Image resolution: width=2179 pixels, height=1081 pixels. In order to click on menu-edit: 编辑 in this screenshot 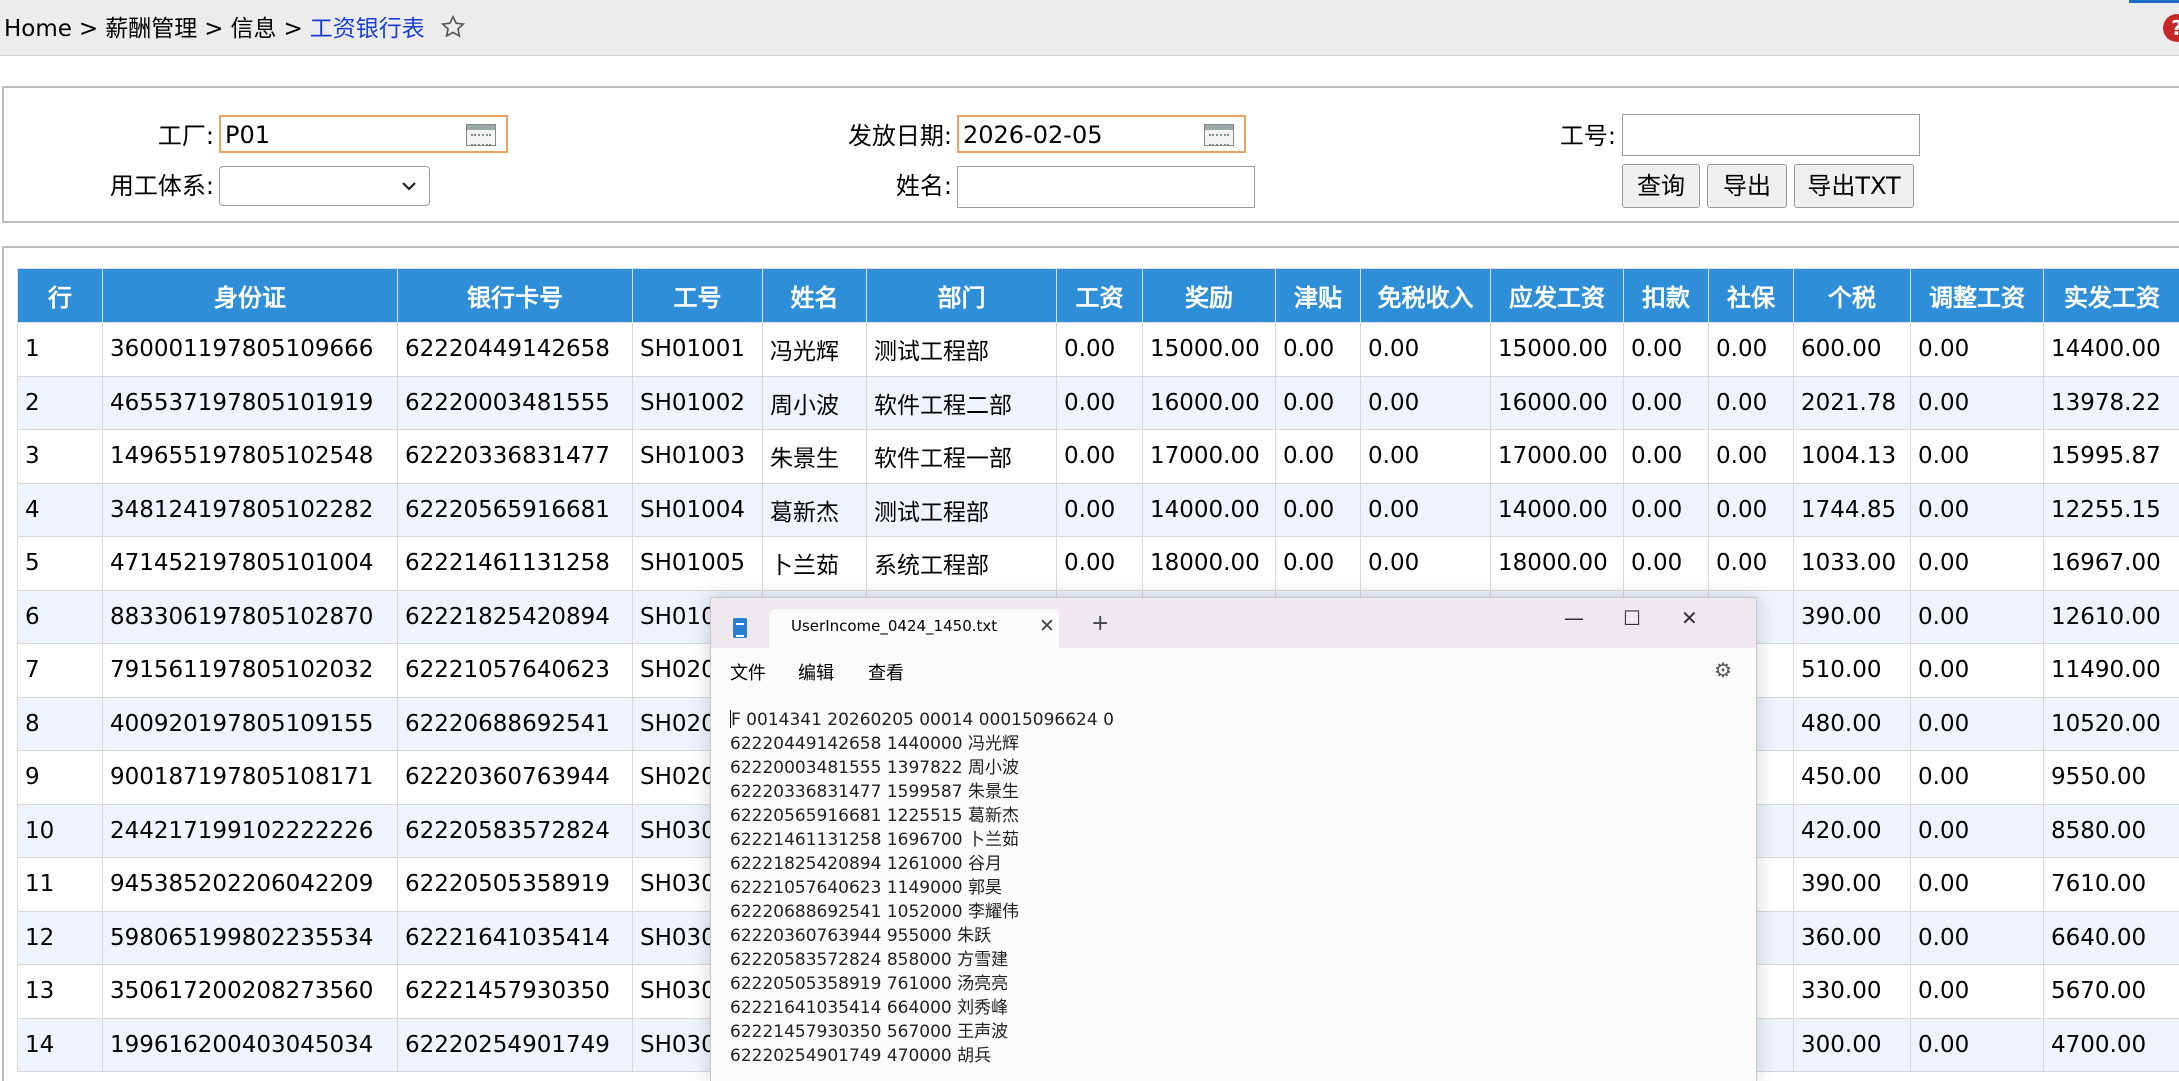, I will do `click(816, 672)`.